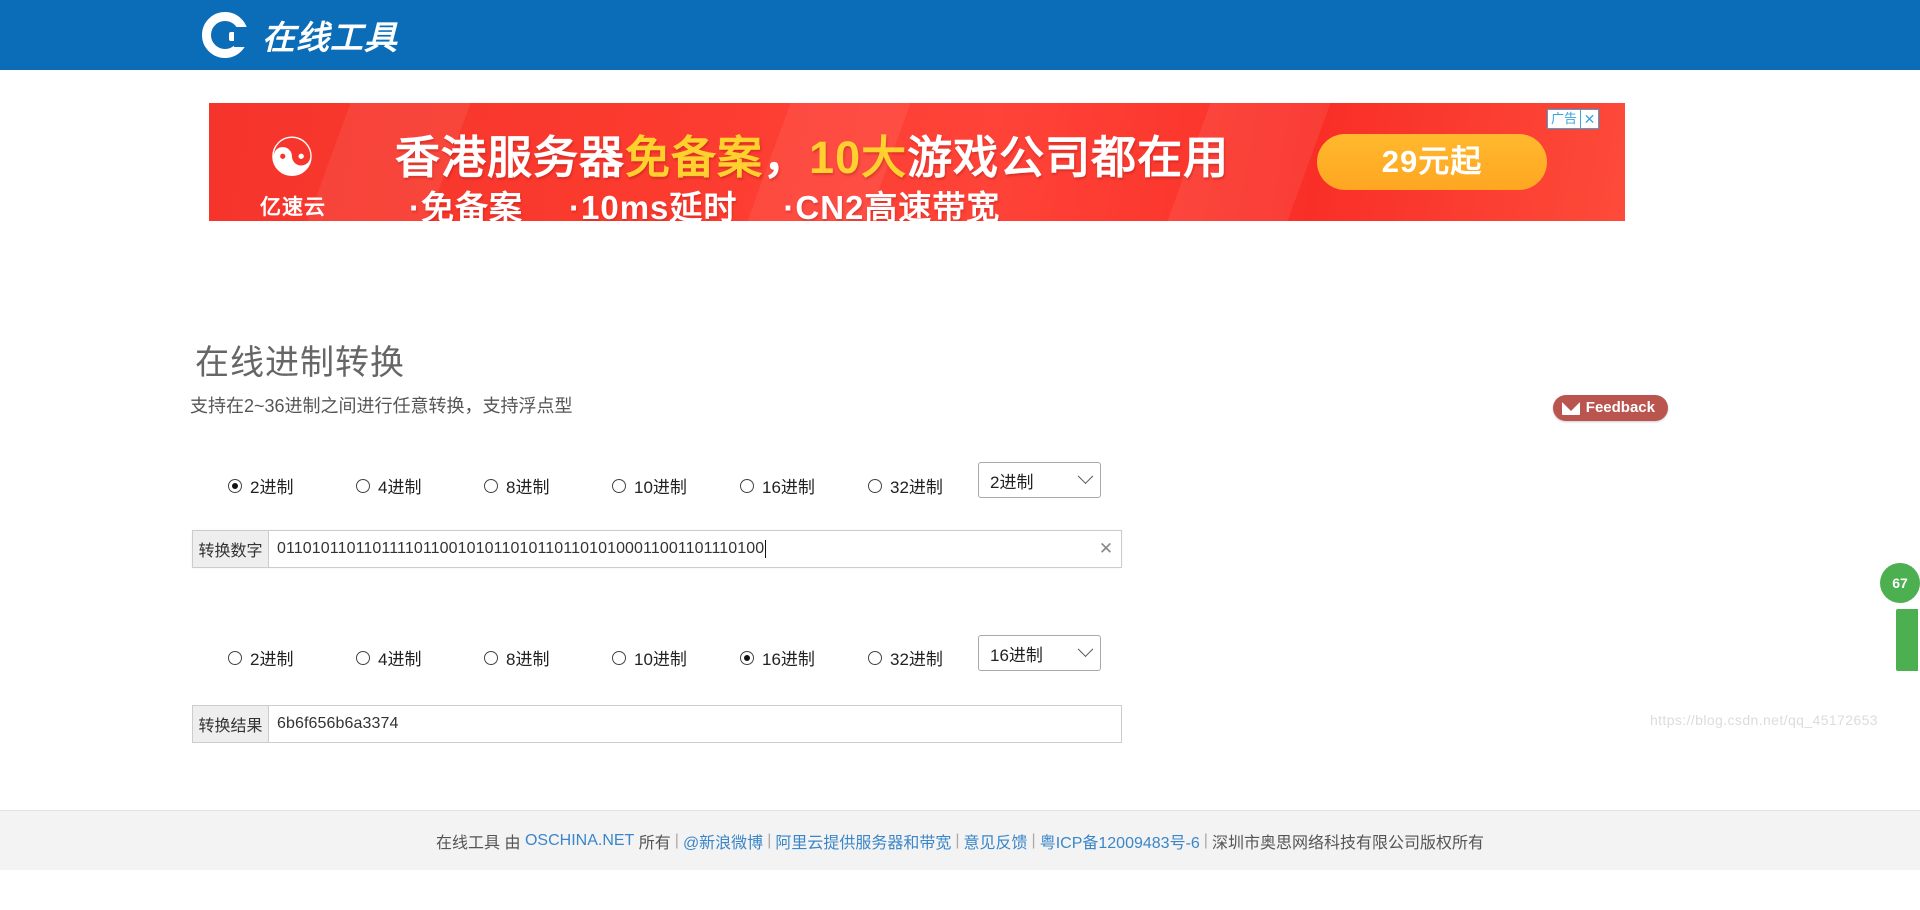 The height and width of the screenshot is (910, 1920). I want to click on ad-headline-part3: 游戏公司都在用, so click(1068, 157).